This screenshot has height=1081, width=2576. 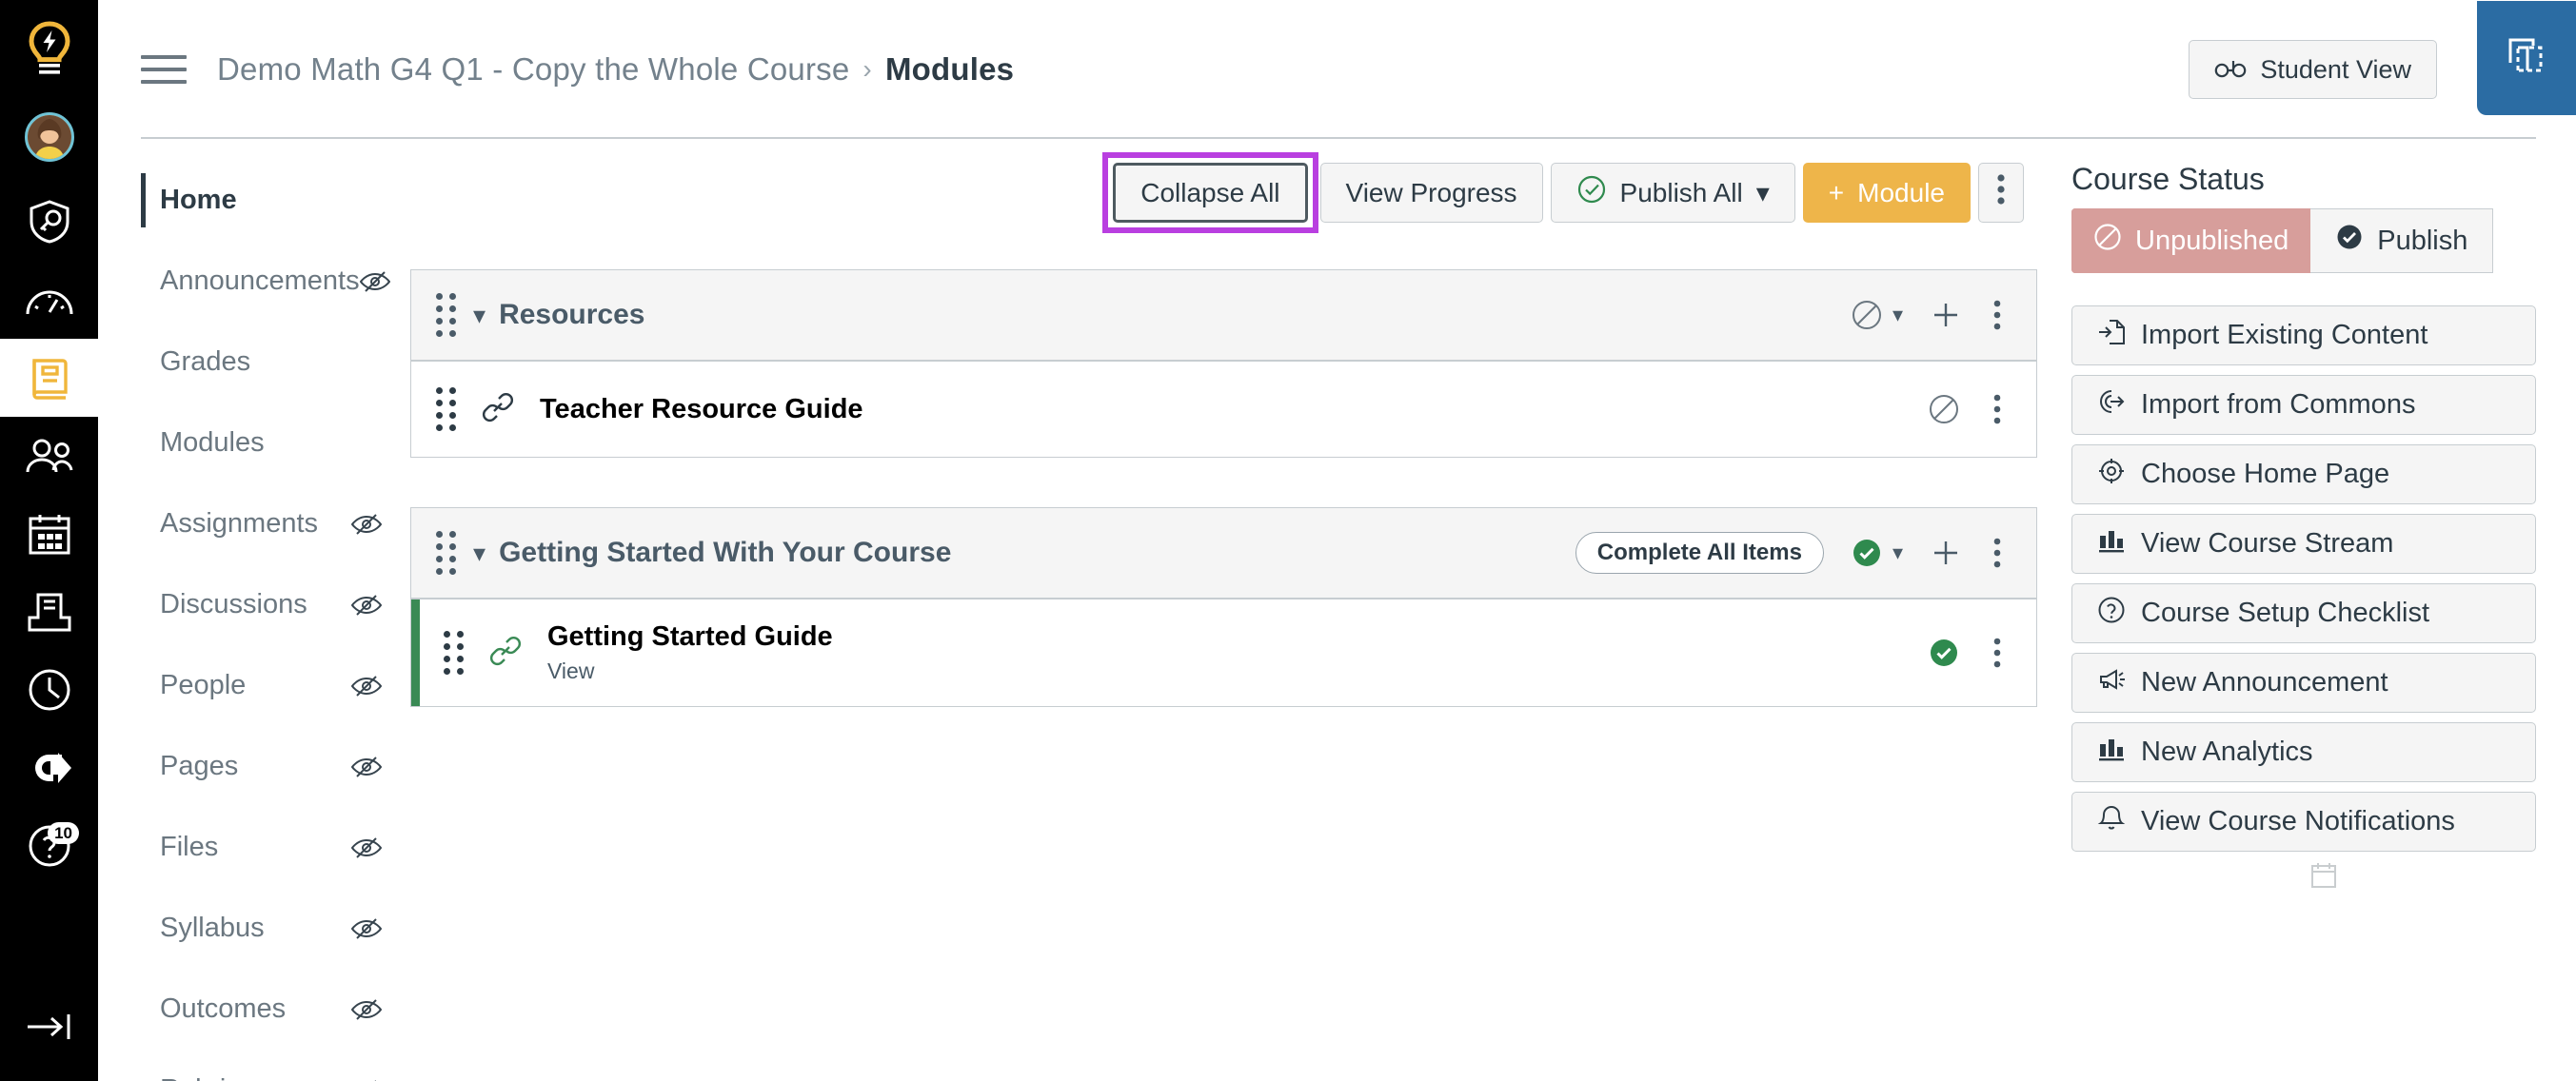 What do you see at coordinates (533, 69) in the screenshot?
I see `breadcrumb-course-link: Demo Math G4 Q1 - Copy the Whole Course` at bounding box center [533, 69].